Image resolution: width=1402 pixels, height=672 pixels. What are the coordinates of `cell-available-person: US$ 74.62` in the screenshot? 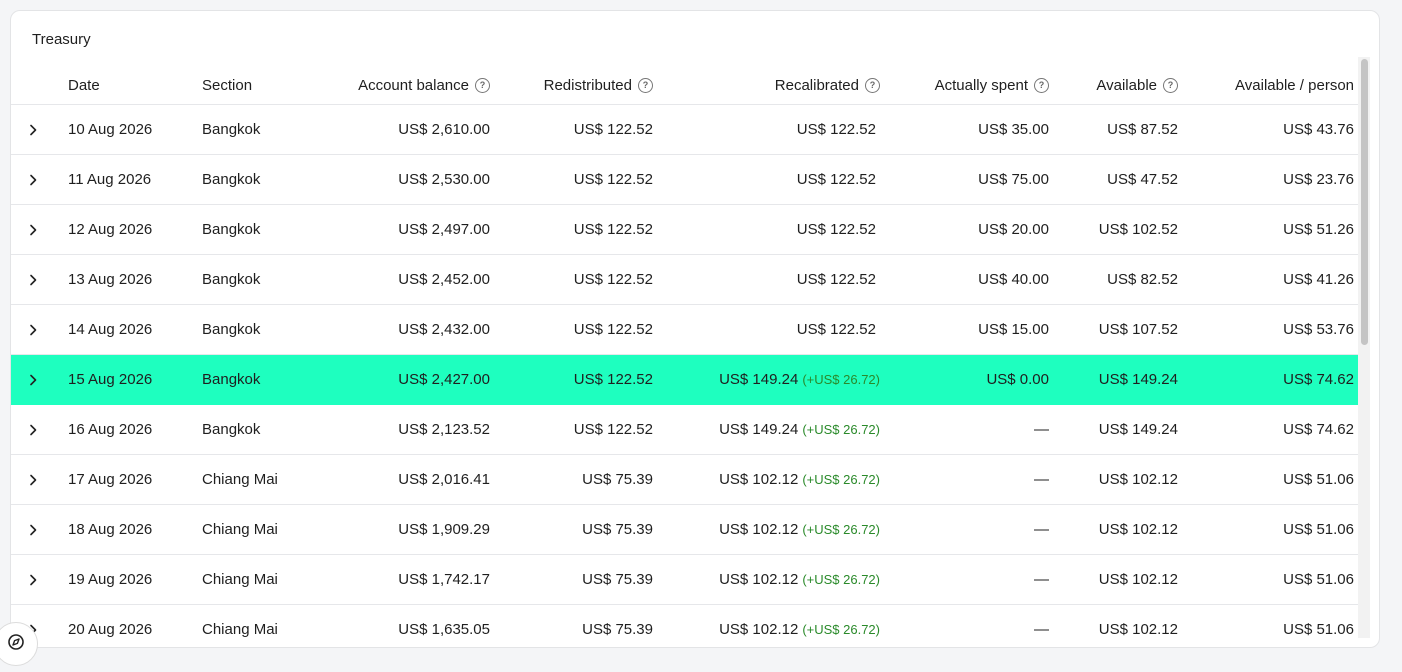 It's located at (1318, 429).